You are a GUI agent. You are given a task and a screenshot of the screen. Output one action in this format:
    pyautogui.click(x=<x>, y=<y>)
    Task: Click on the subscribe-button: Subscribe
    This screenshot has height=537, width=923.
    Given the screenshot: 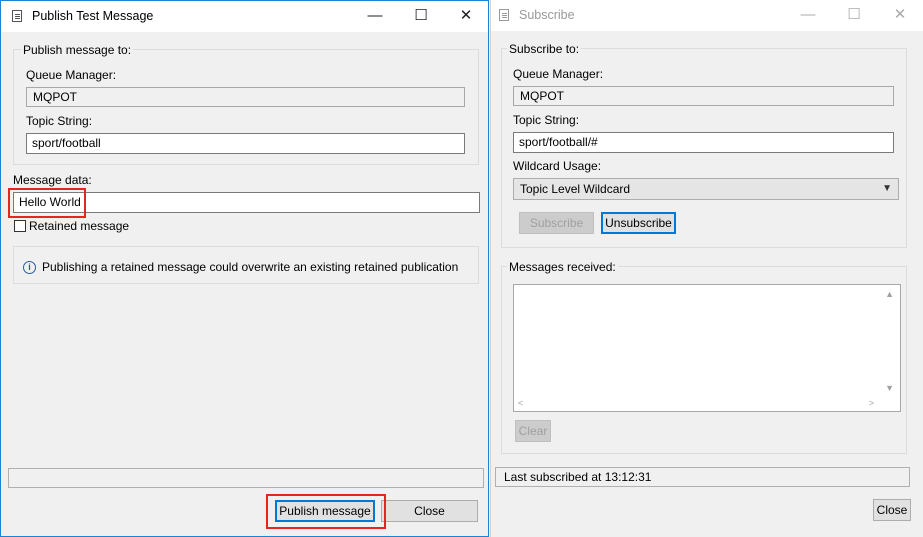 What is the action you would take?
    pyautogui.click(x=556, y=223)
    